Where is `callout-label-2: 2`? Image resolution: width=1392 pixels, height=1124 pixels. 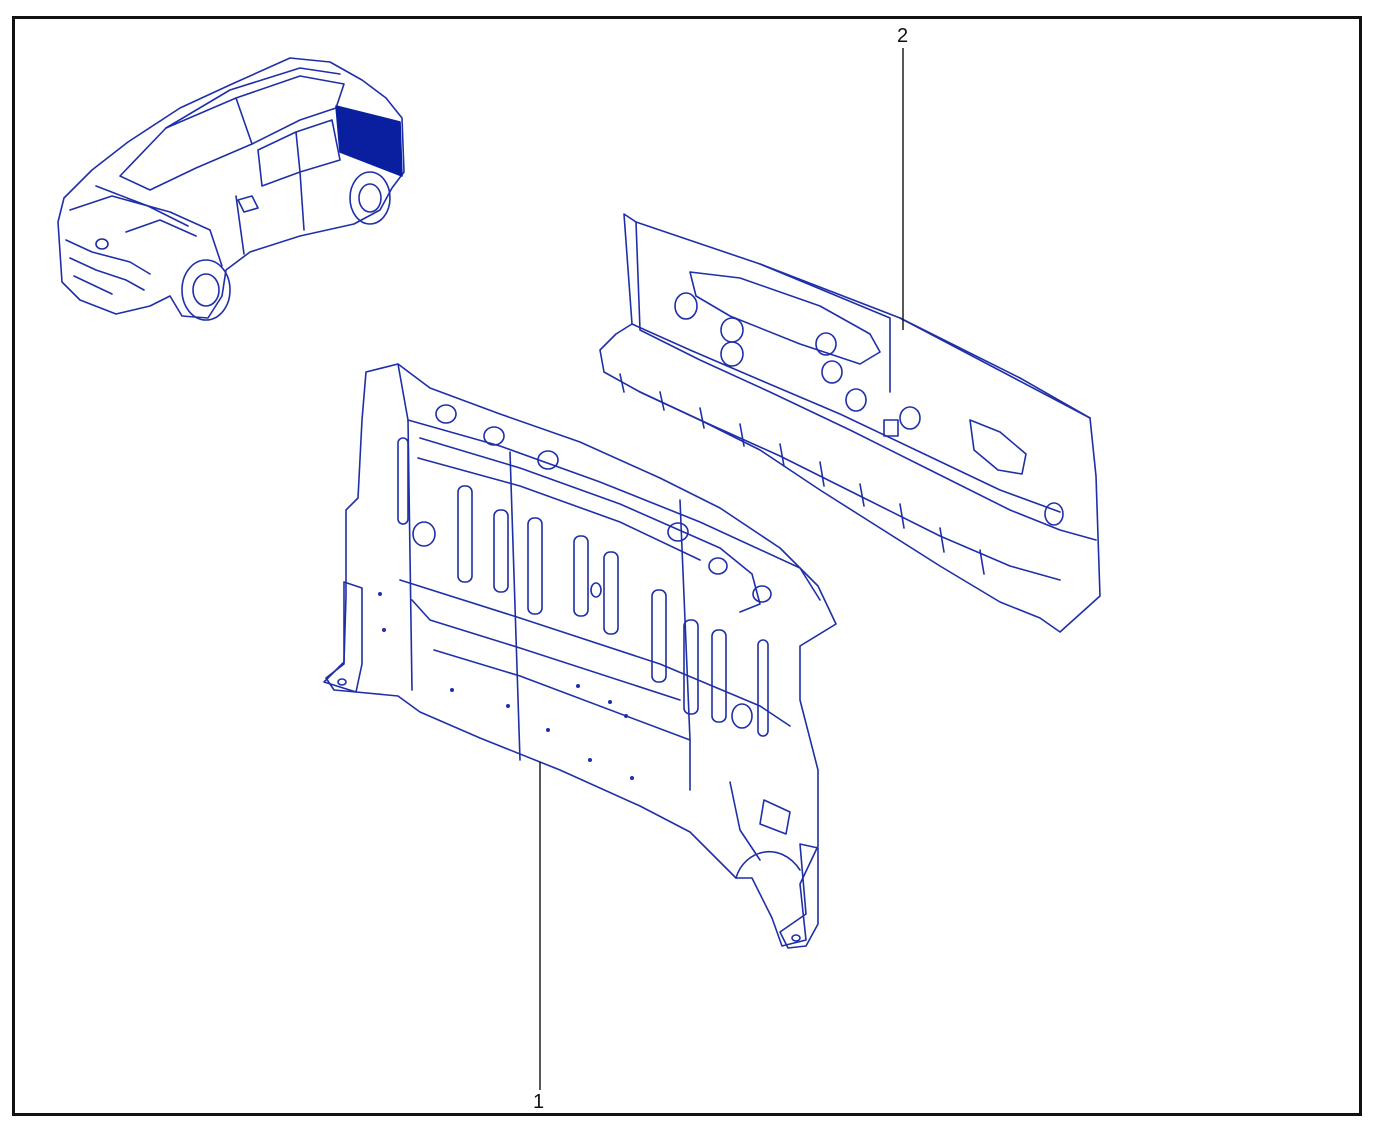
callout-label-2: 2 is located at coordinates (903, 36).